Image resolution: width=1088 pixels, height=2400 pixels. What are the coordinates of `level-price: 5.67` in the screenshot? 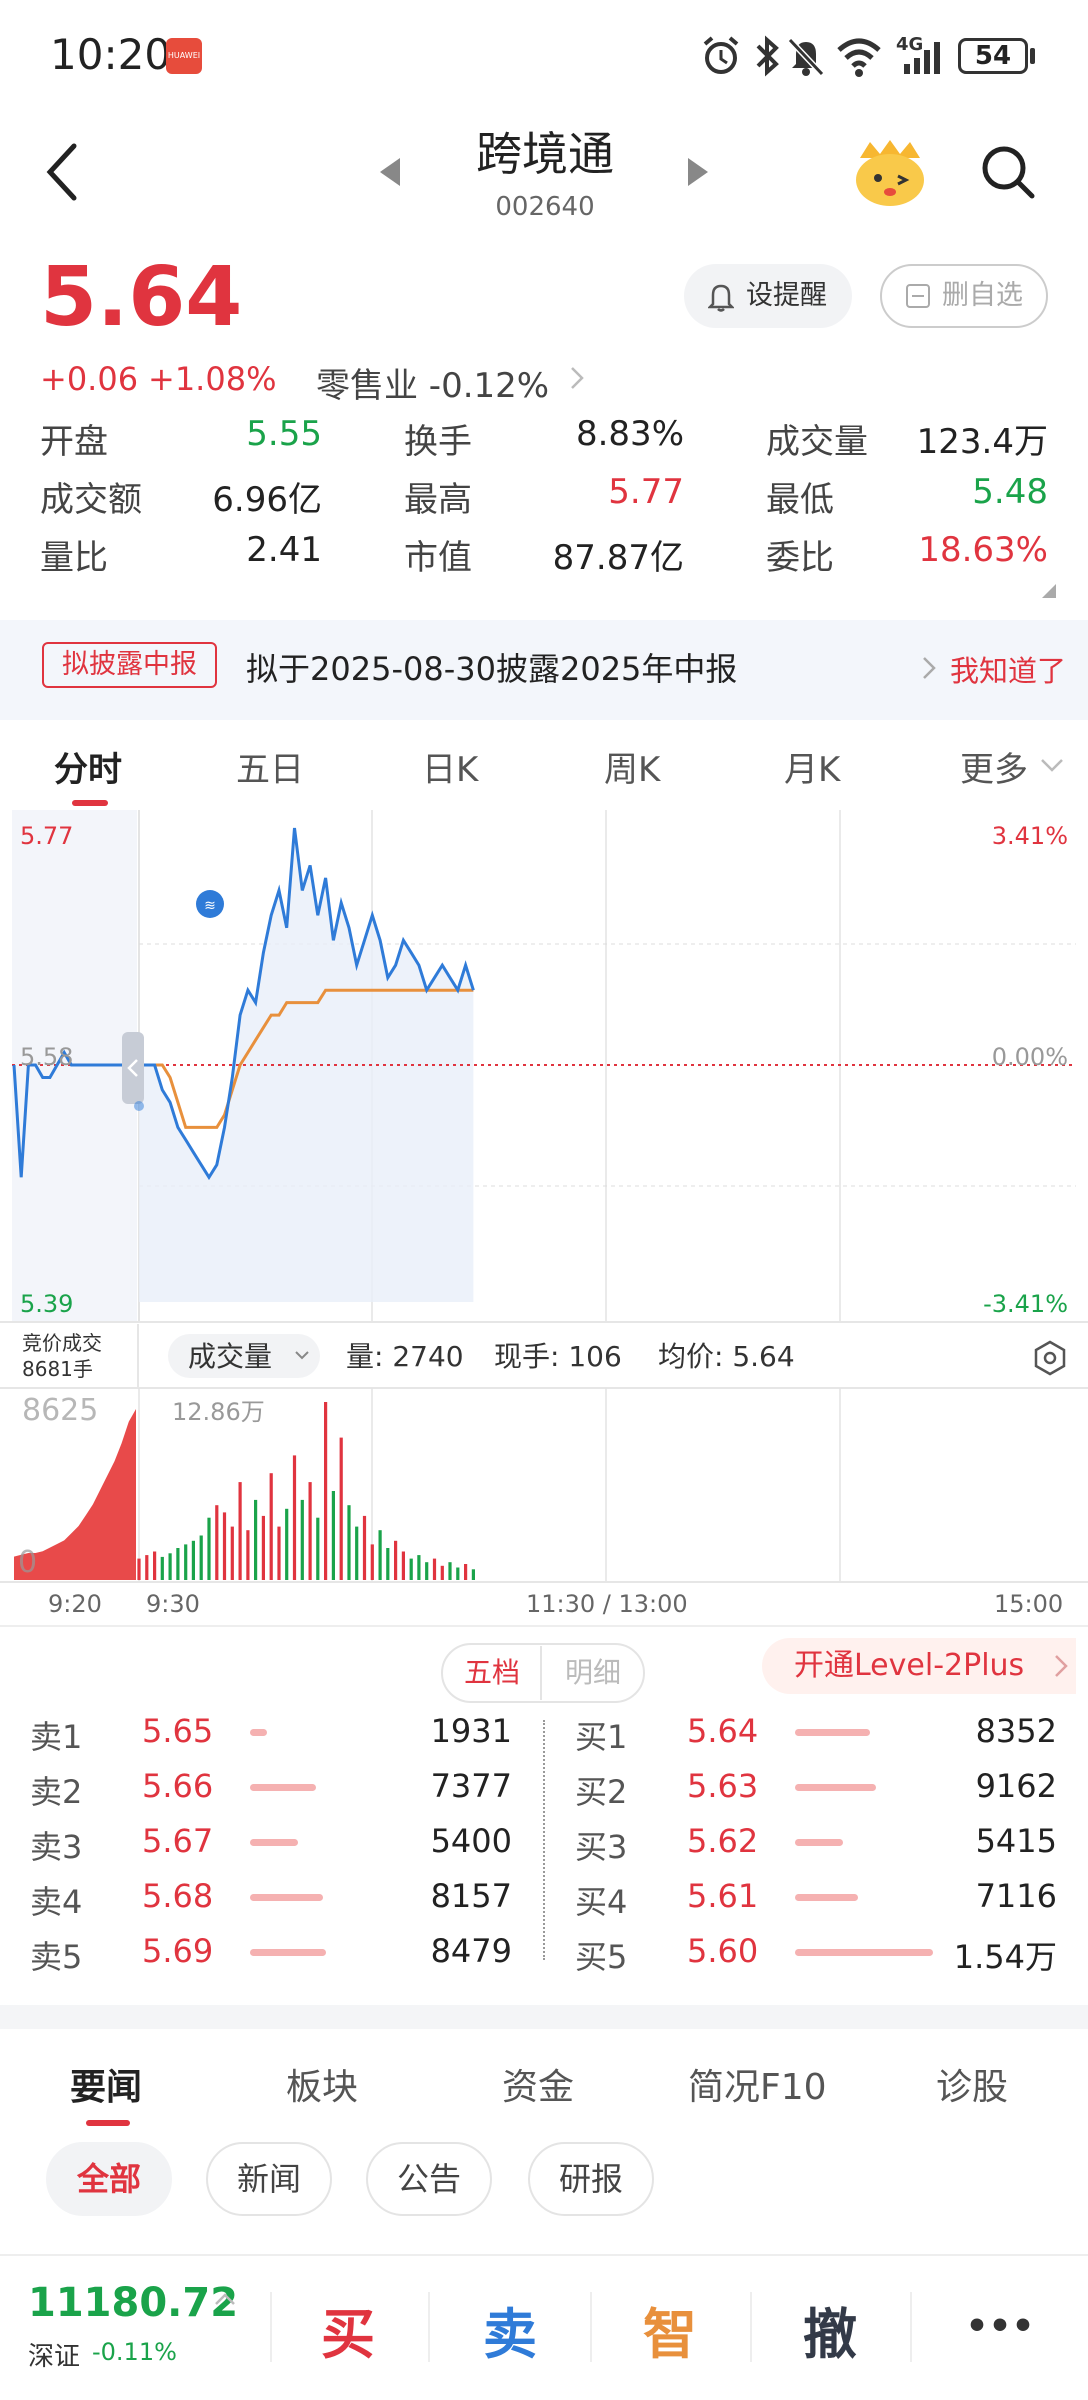 It's located at (178, 1841).